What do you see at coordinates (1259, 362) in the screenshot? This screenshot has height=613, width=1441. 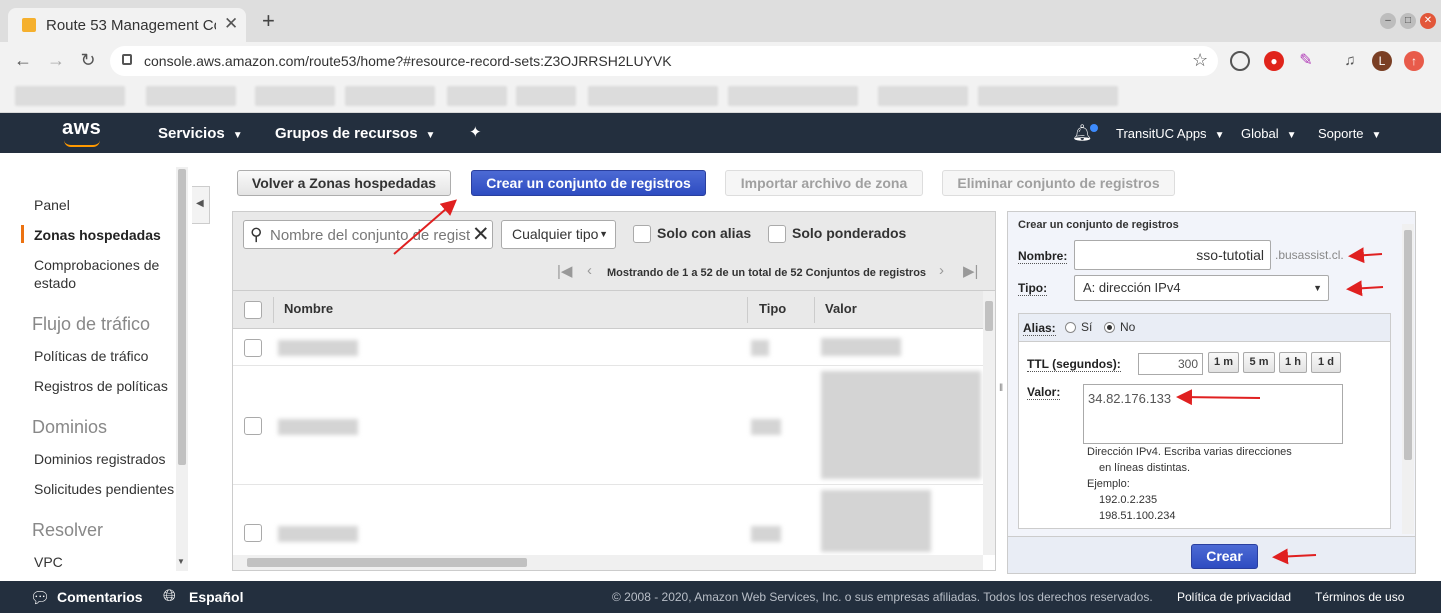 I see `ttl-5m-button: 5 m` at bounding box center [1259, 362].